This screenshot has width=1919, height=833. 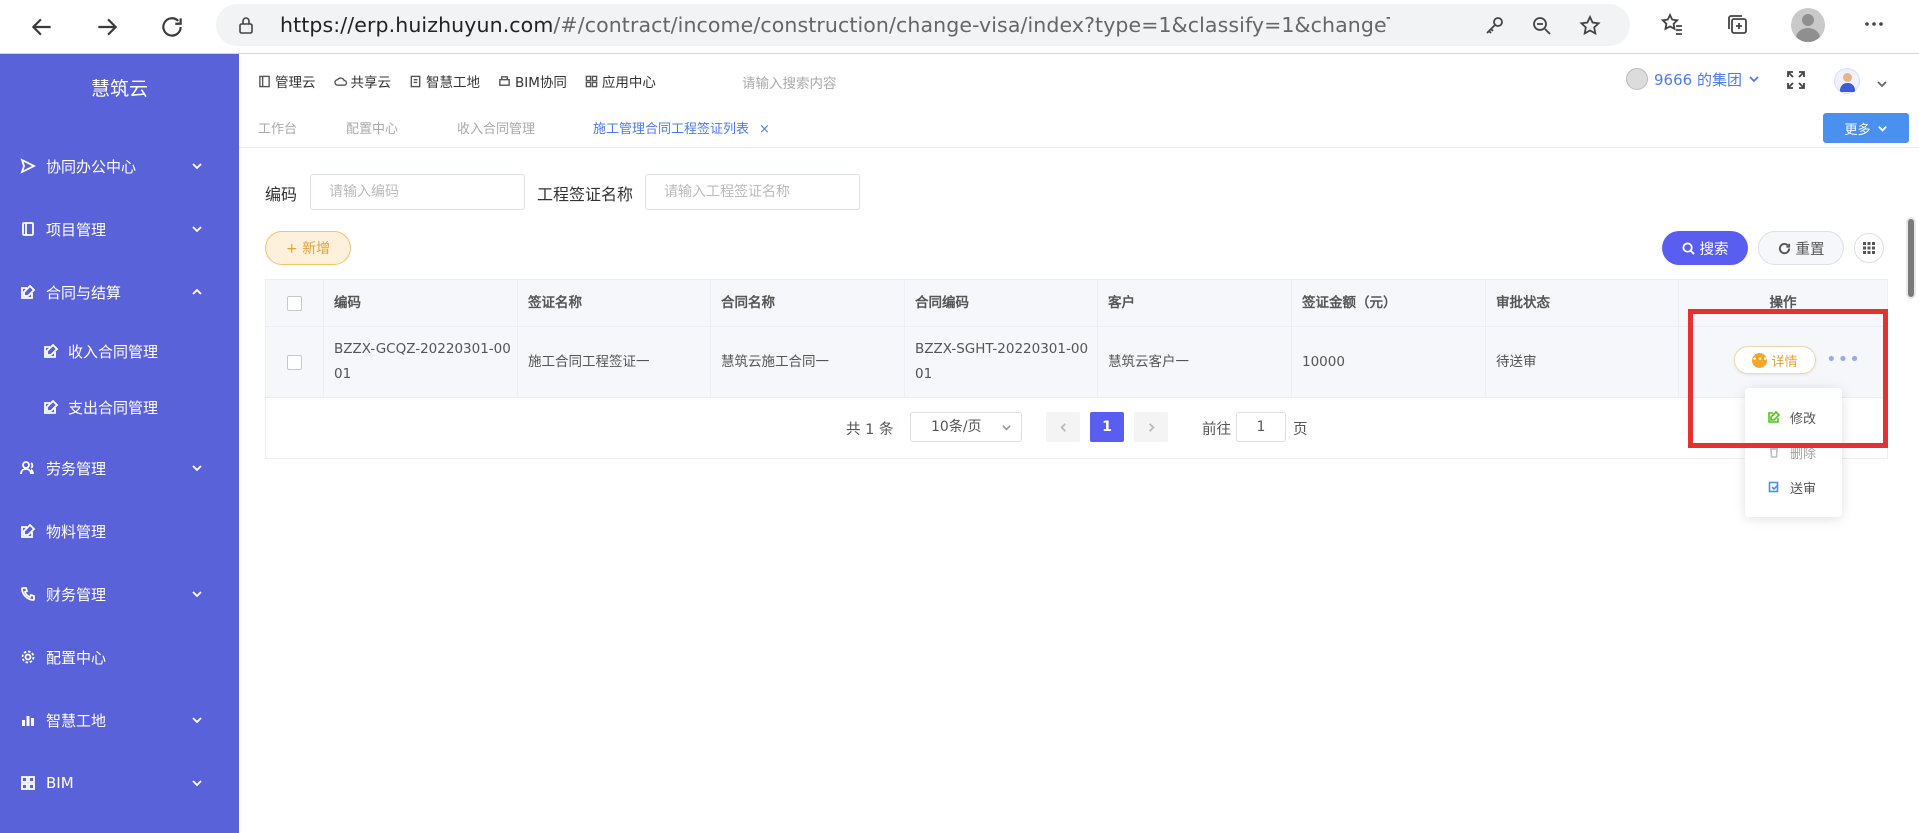 What do you see at coordinates (1739, 26) in the screenshot?
I see `collections-icon` at bounding box center [1739, 26].